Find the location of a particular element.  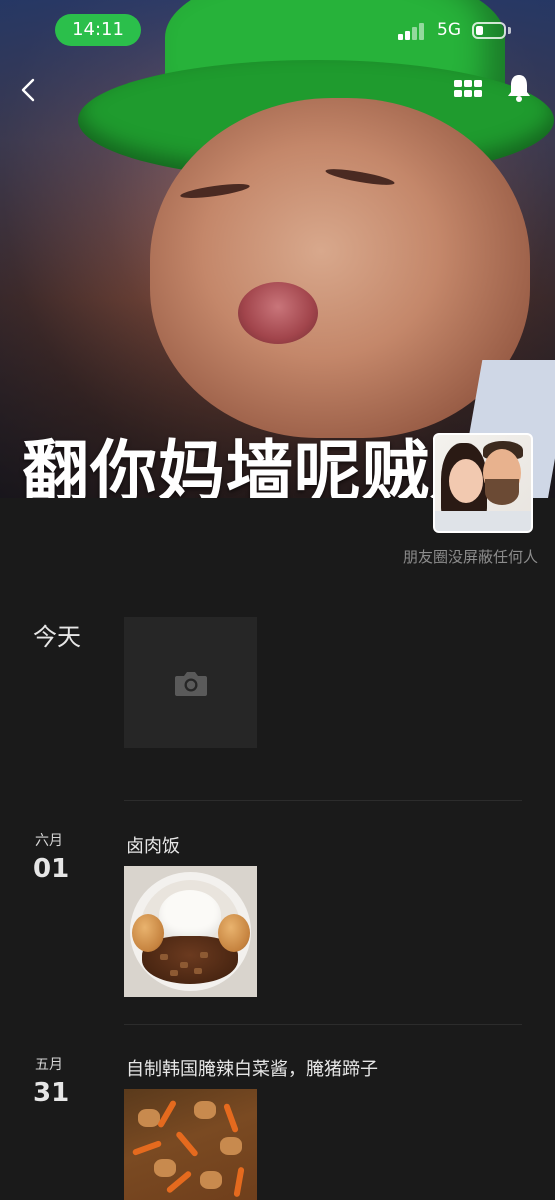

left-eye is located at coordinates (215, 191).